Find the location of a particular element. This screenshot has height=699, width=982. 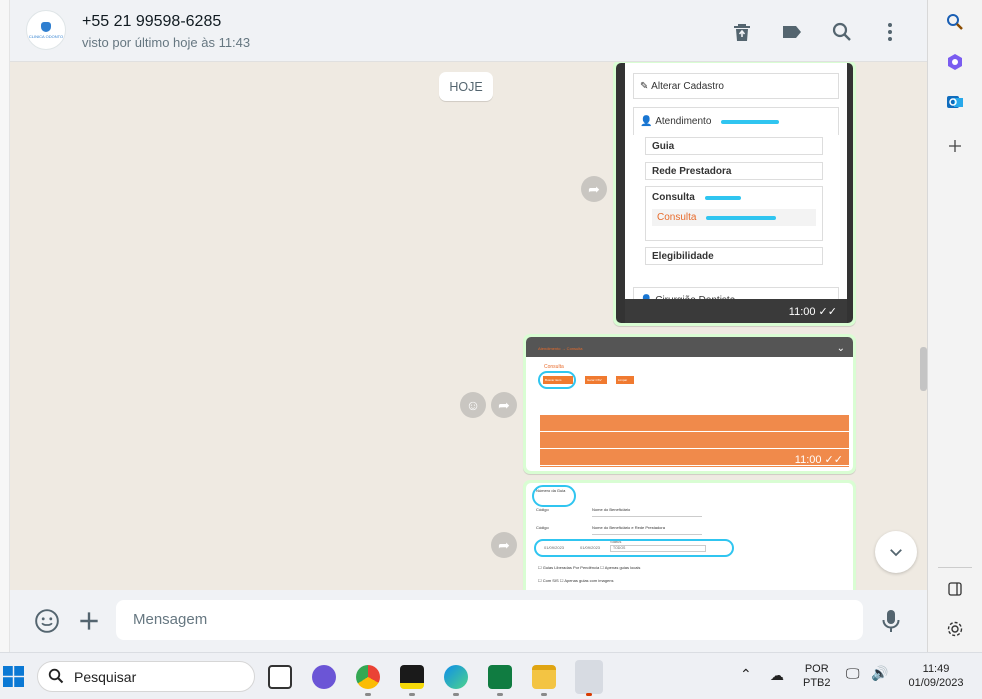

breadcrumb: Atendimento → Consulta is located at coordinates (560, 348).